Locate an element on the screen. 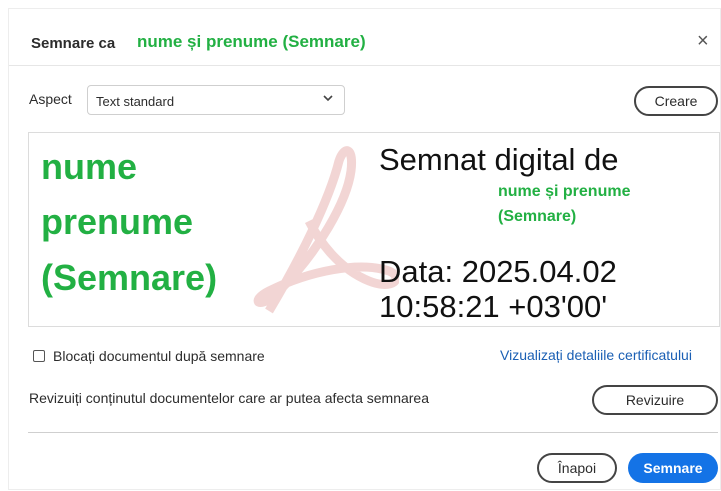  dialog-header: Semnare ca nume și prenume (Semnare) × is located at coordinates (364, 37).